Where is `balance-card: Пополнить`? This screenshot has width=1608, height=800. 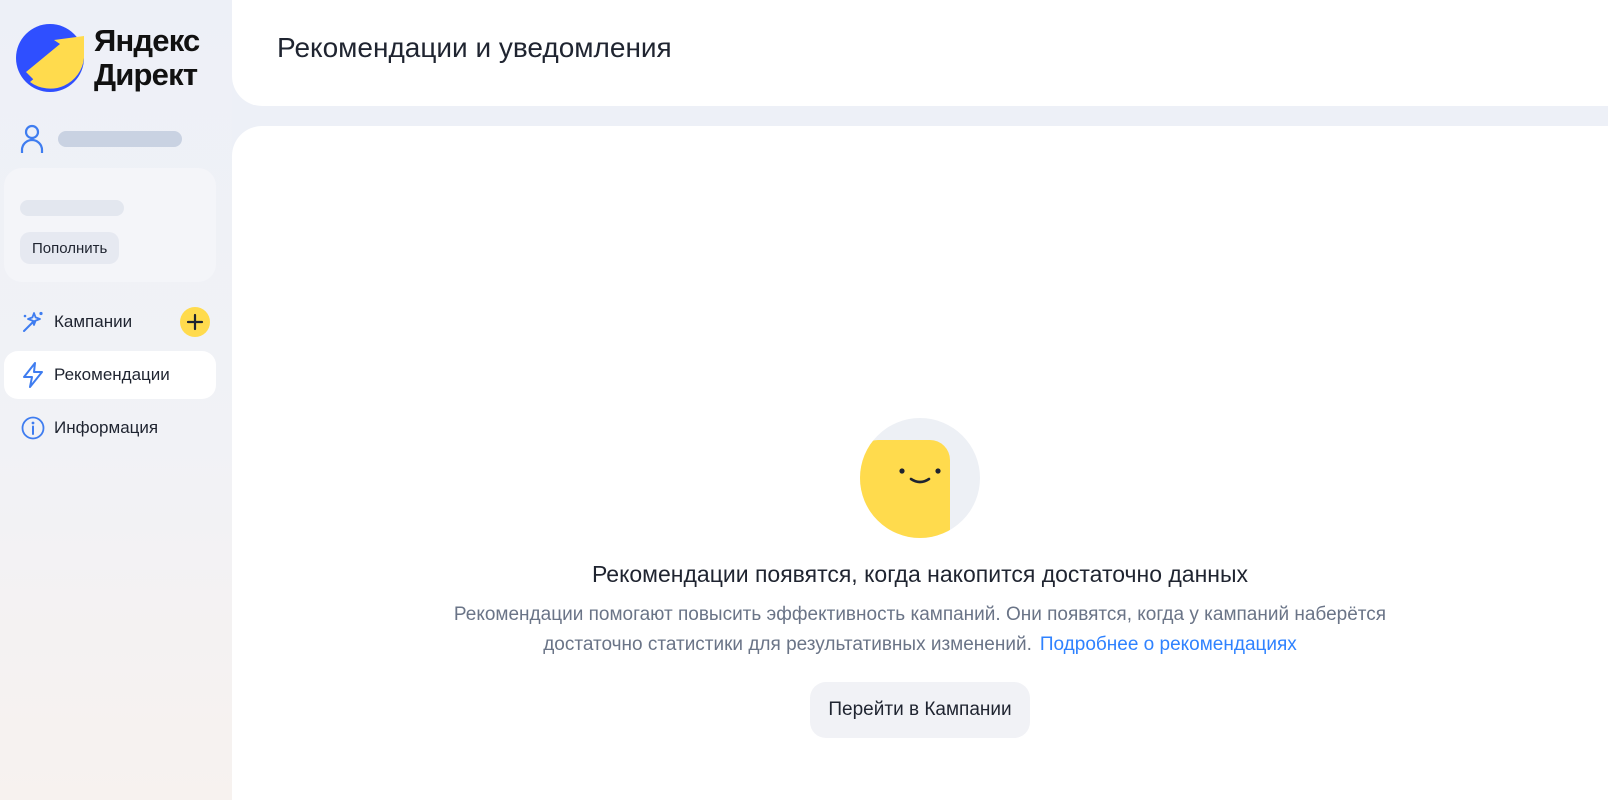 balance-card: Пополнить is located at coordinates (110, 225).